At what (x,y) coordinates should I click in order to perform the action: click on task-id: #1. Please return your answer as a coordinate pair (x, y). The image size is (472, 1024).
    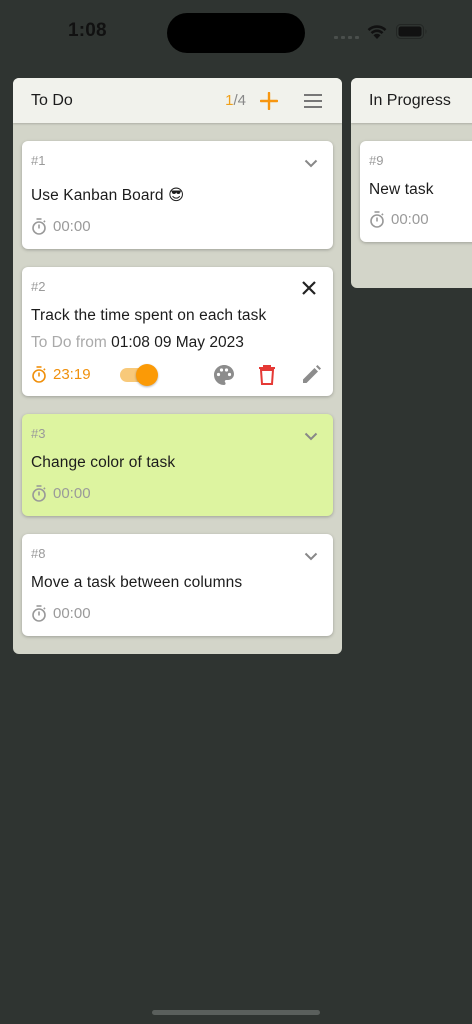
    Looking at the image, I should click on (38, 160).